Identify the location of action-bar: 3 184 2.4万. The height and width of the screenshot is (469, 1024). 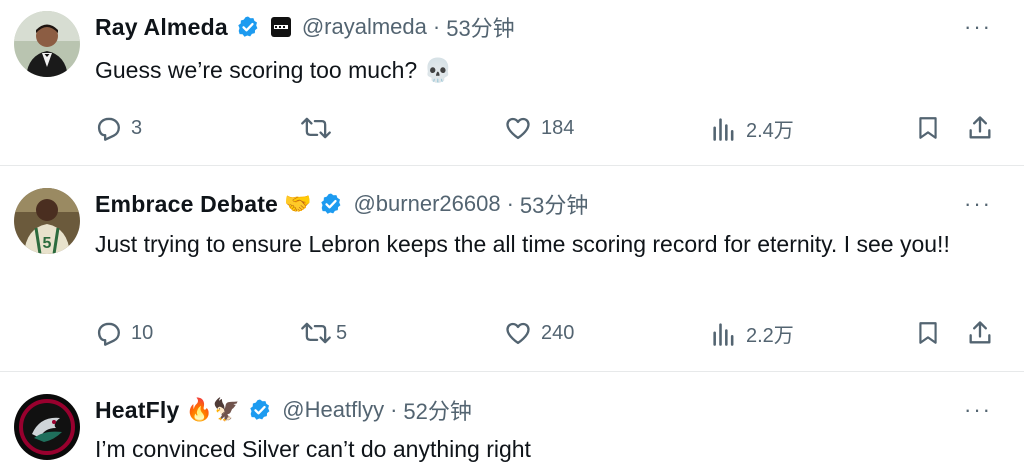
(512, 128).